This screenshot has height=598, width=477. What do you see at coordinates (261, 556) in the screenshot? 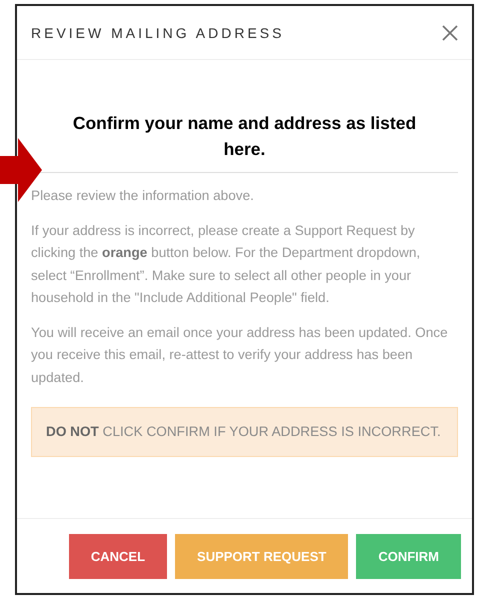
I see `support-button: SUPPORT REQUEST` at bounding box center [261, 556].